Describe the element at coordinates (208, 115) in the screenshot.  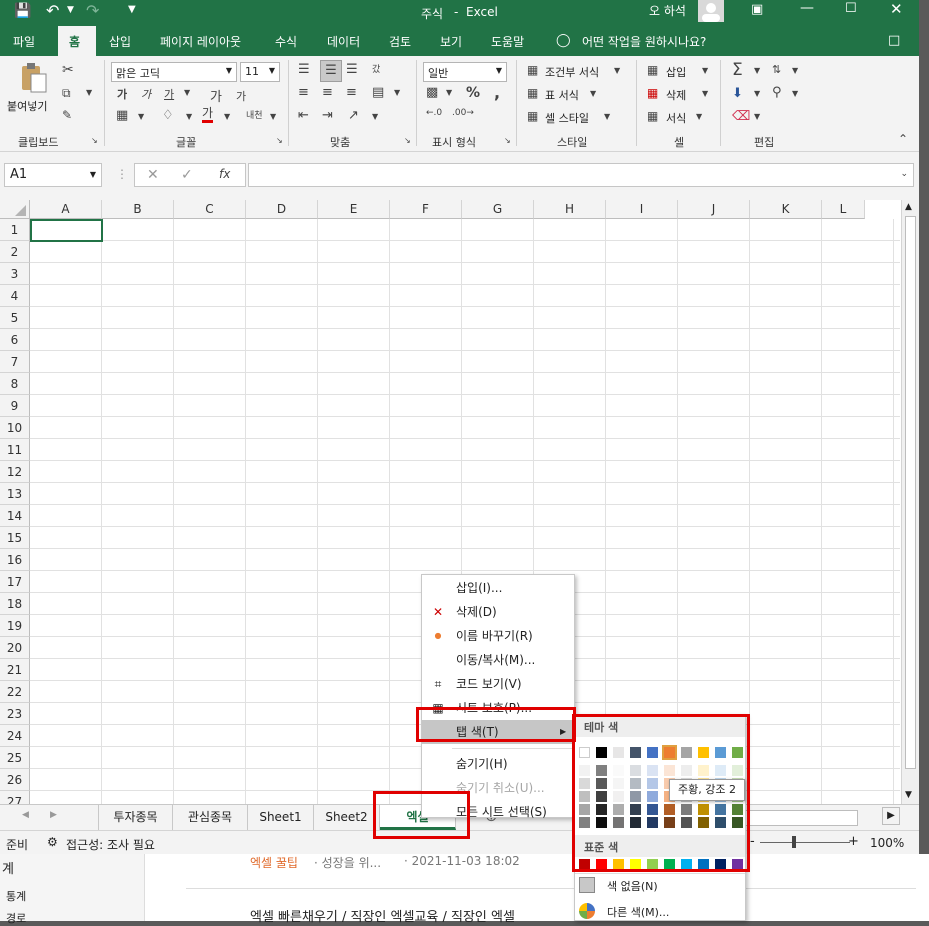
I see `font-color-button: 가` at that location.